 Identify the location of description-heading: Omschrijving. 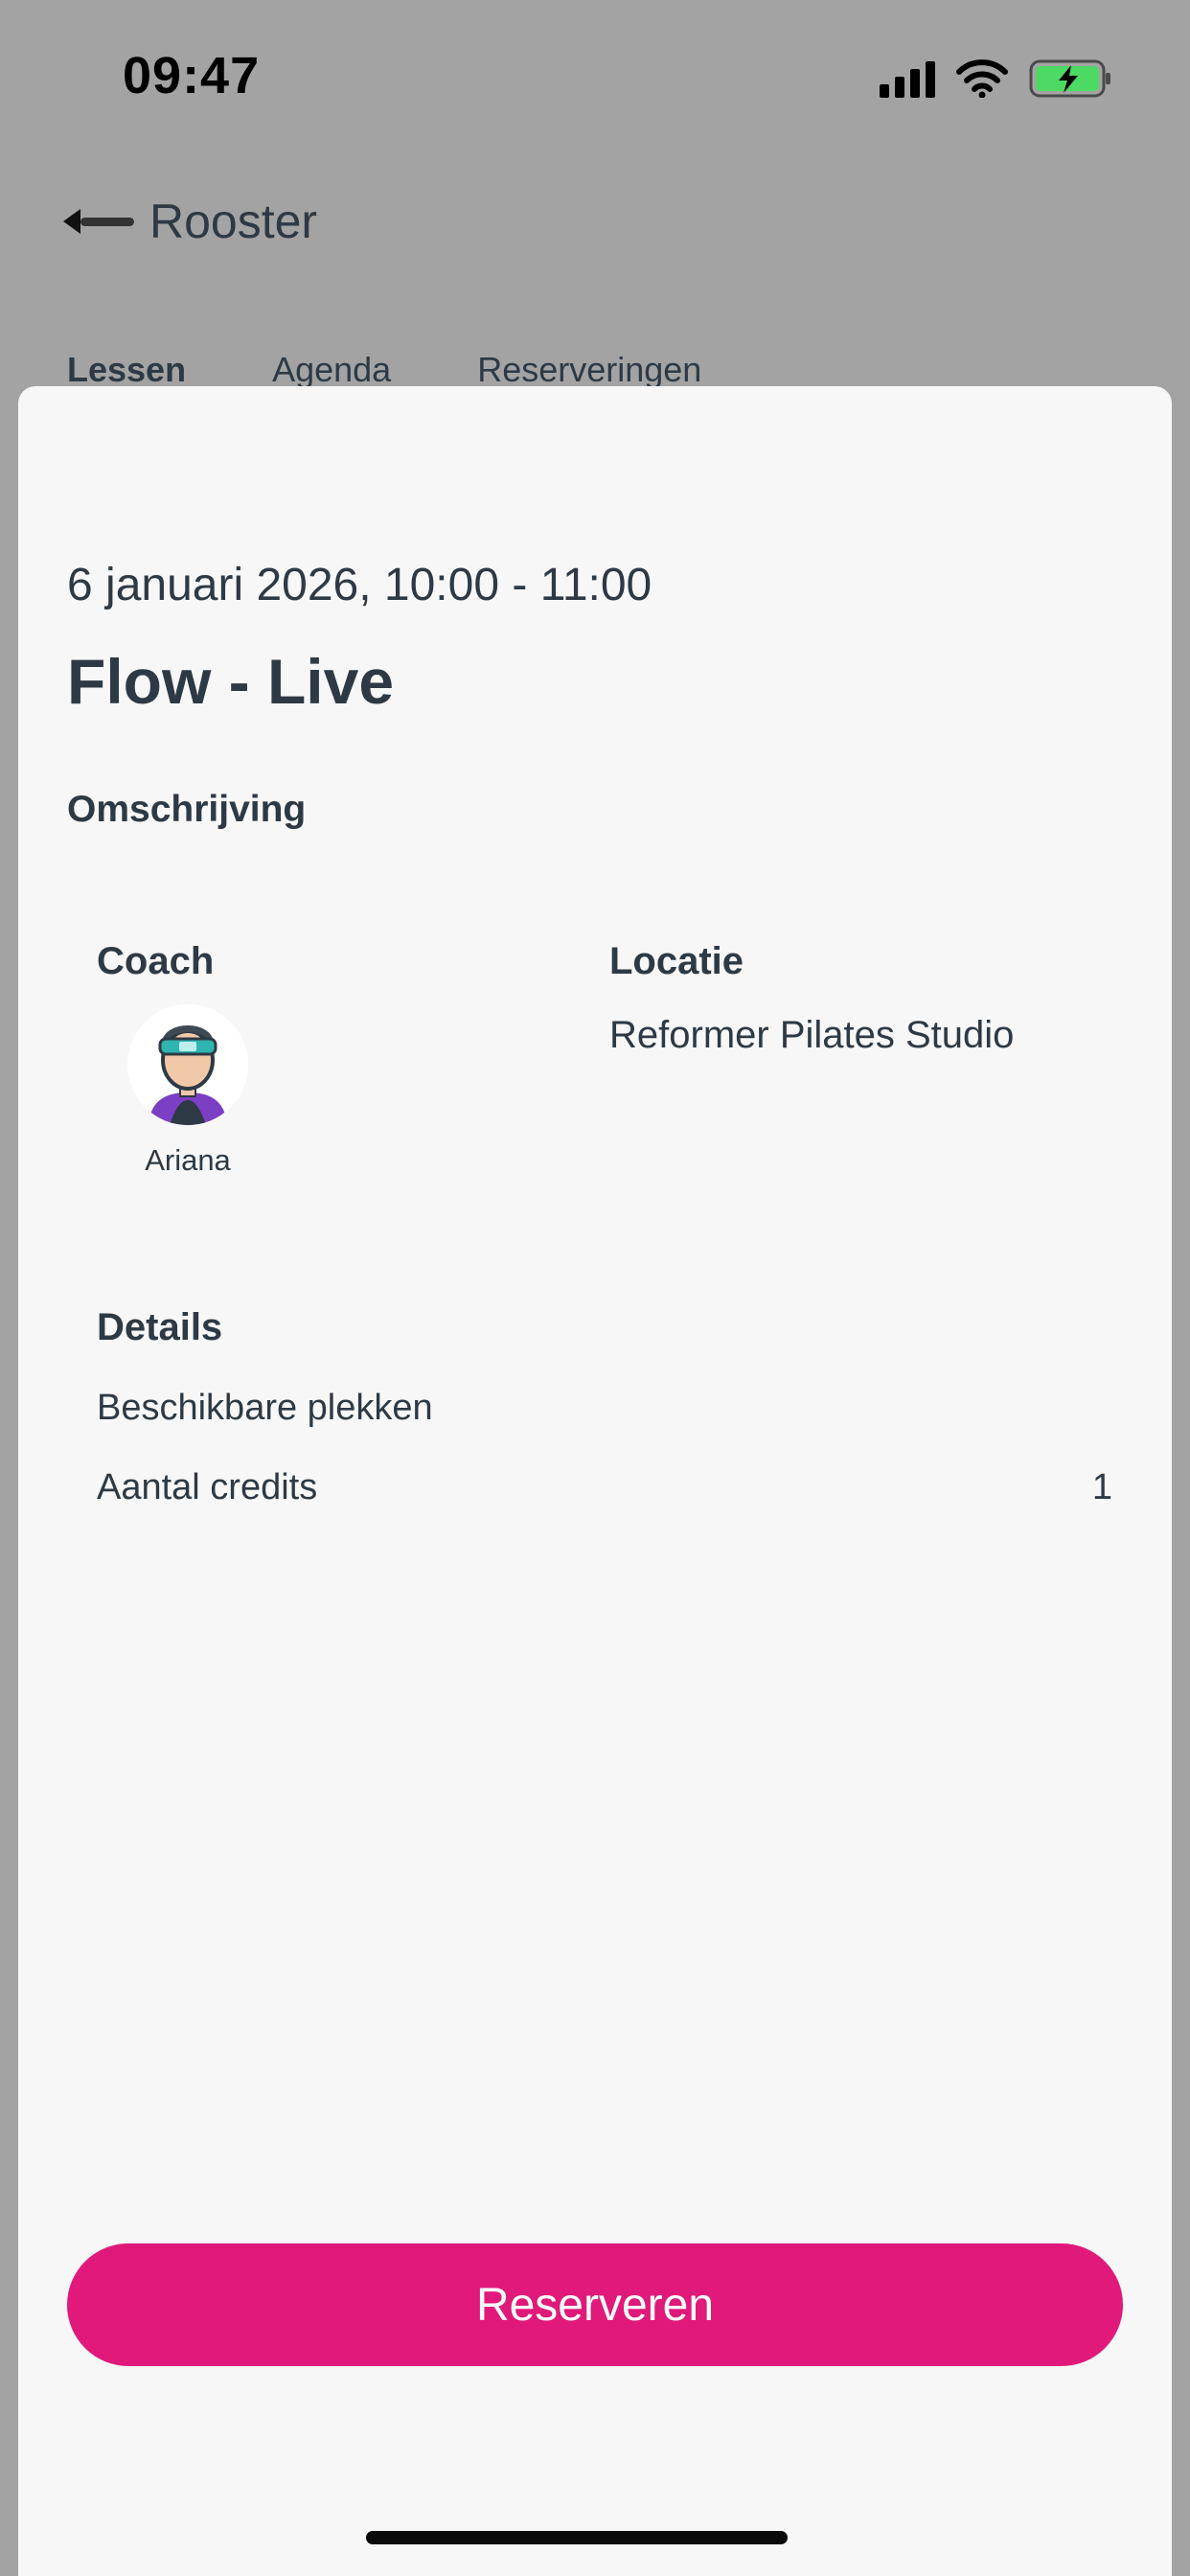
(187, 809).